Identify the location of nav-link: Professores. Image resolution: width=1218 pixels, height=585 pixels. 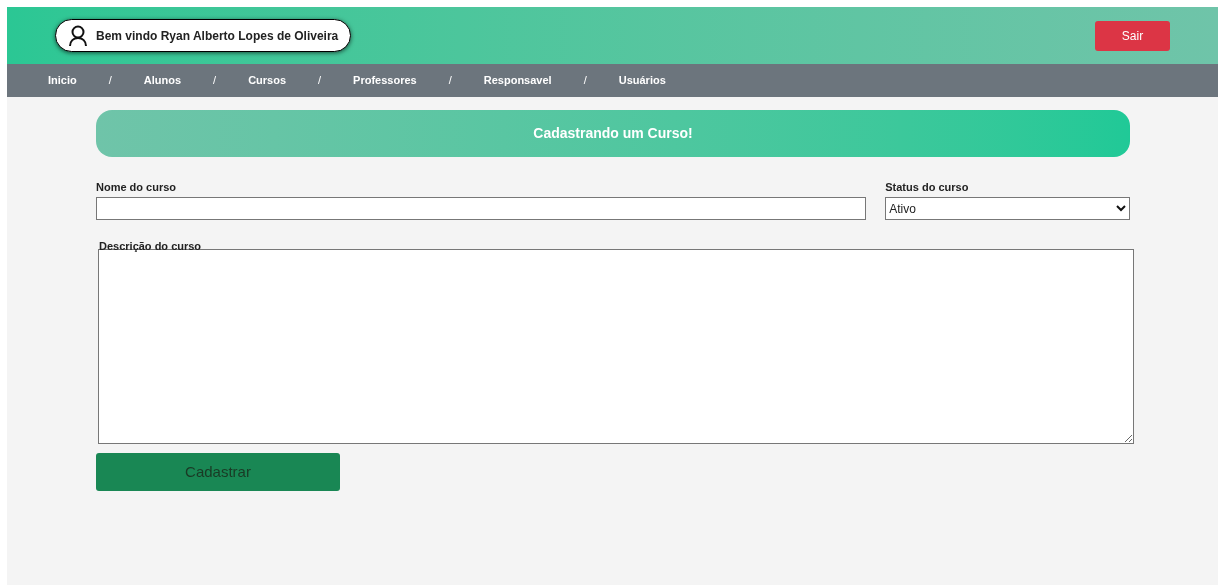
(385, 80).